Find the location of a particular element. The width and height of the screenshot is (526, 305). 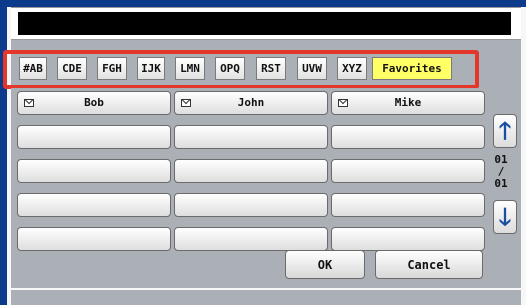

top-frame-band is located at coordinates (266, 3).